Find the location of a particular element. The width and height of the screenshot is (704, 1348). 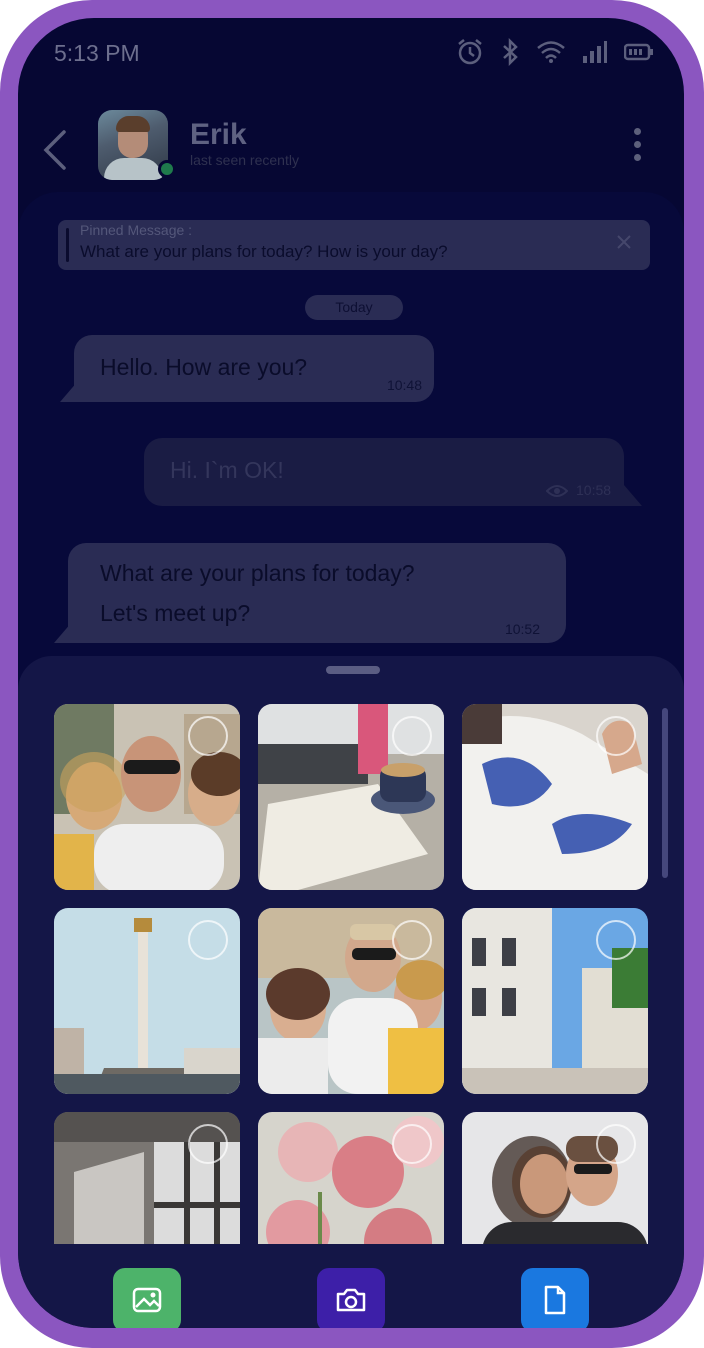

file-button is located at coordinates (555, 1298).